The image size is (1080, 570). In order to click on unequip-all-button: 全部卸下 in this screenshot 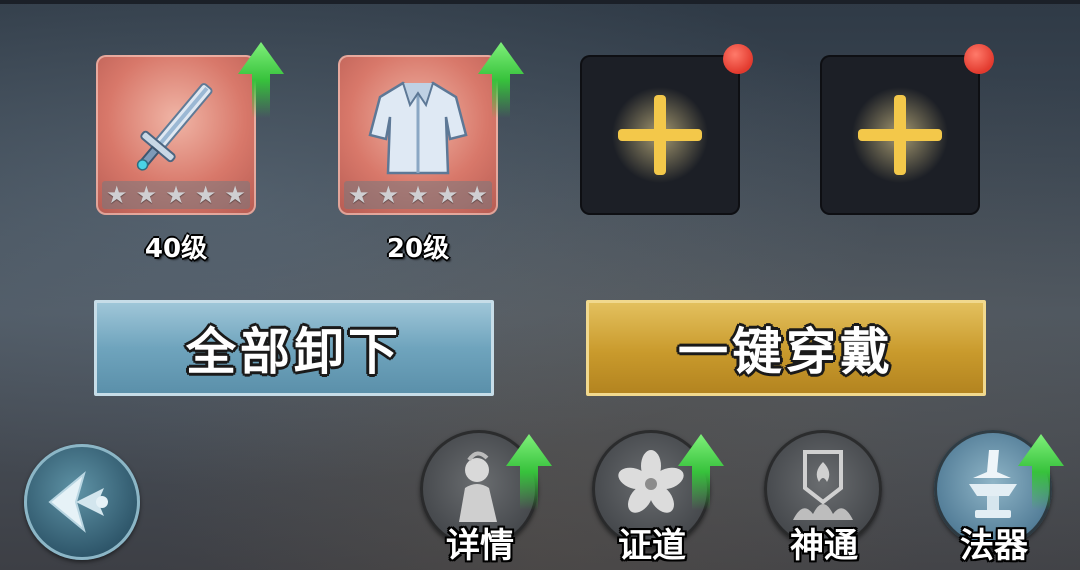, I will do `click(294, 348)`.